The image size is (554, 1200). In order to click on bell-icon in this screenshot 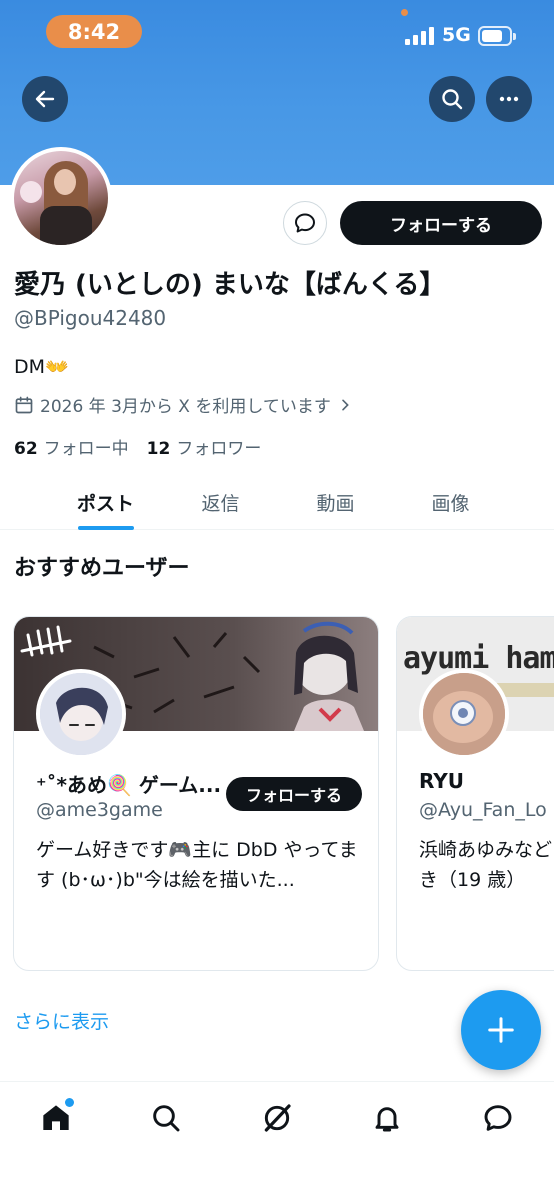, I will do `click(387, 1119)`.